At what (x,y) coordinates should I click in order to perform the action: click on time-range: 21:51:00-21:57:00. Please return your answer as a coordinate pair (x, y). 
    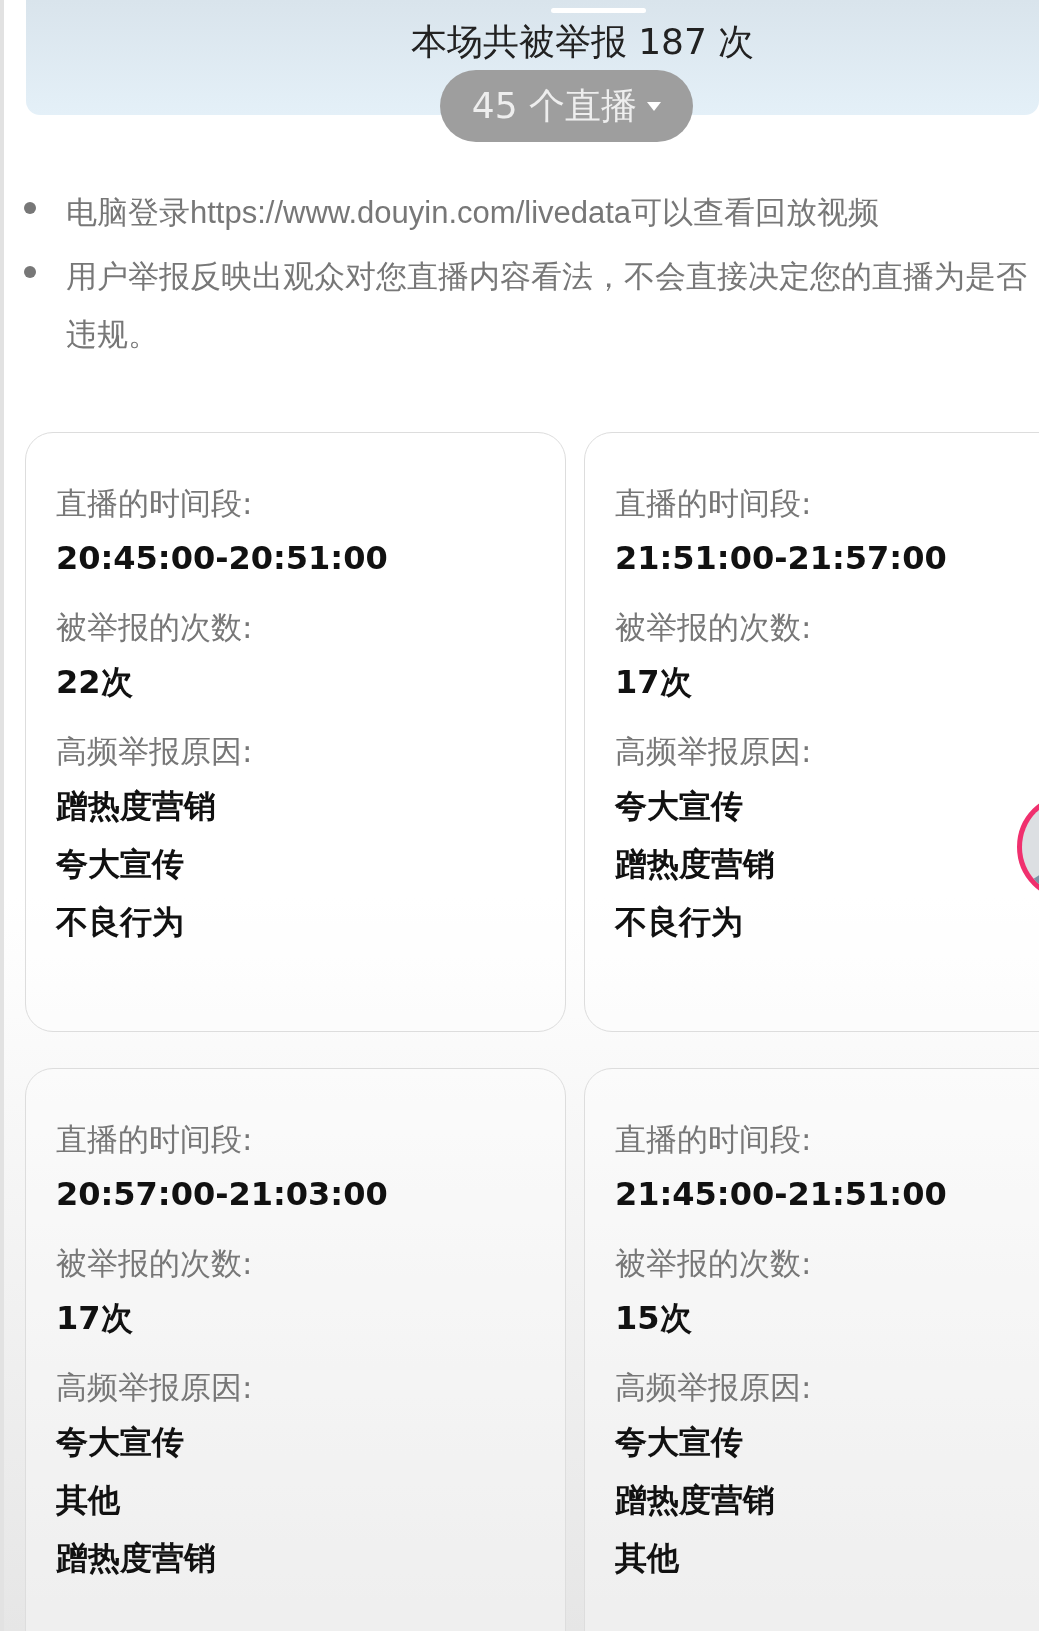
    Looking at the image, I should click on (781, 558).